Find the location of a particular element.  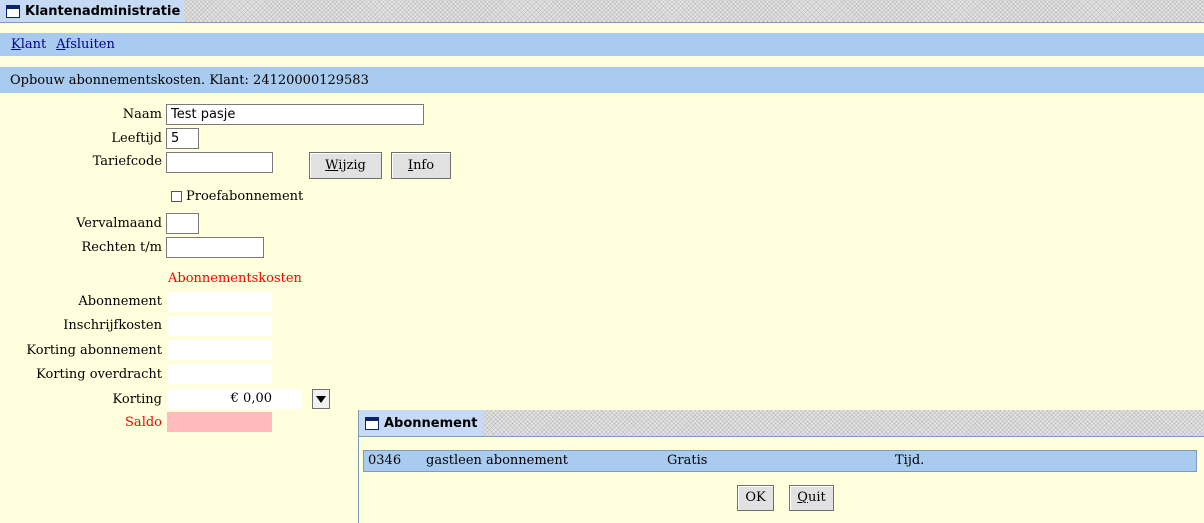

vervalmaand-input is located at coordinates (182, 223).